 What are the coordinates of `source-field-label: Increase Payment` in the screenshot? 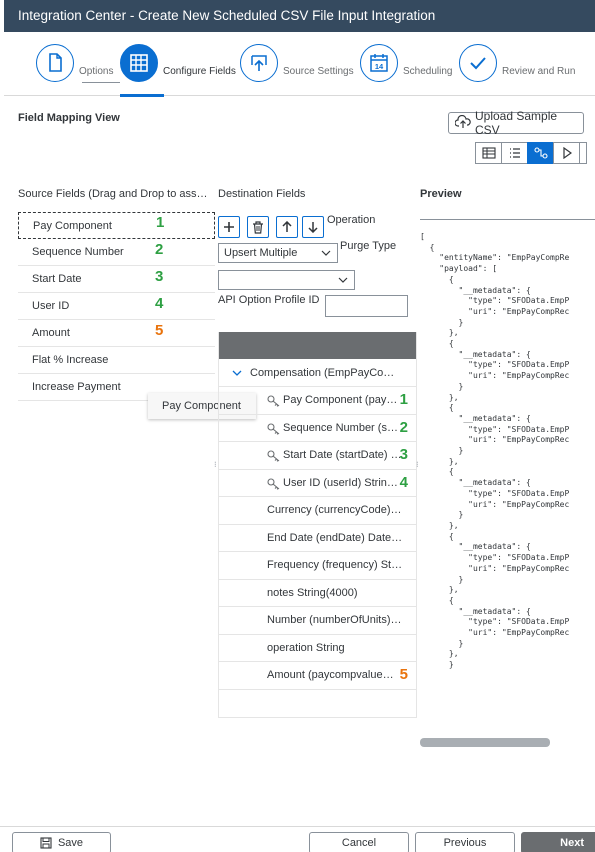 It's located at (76, 387).